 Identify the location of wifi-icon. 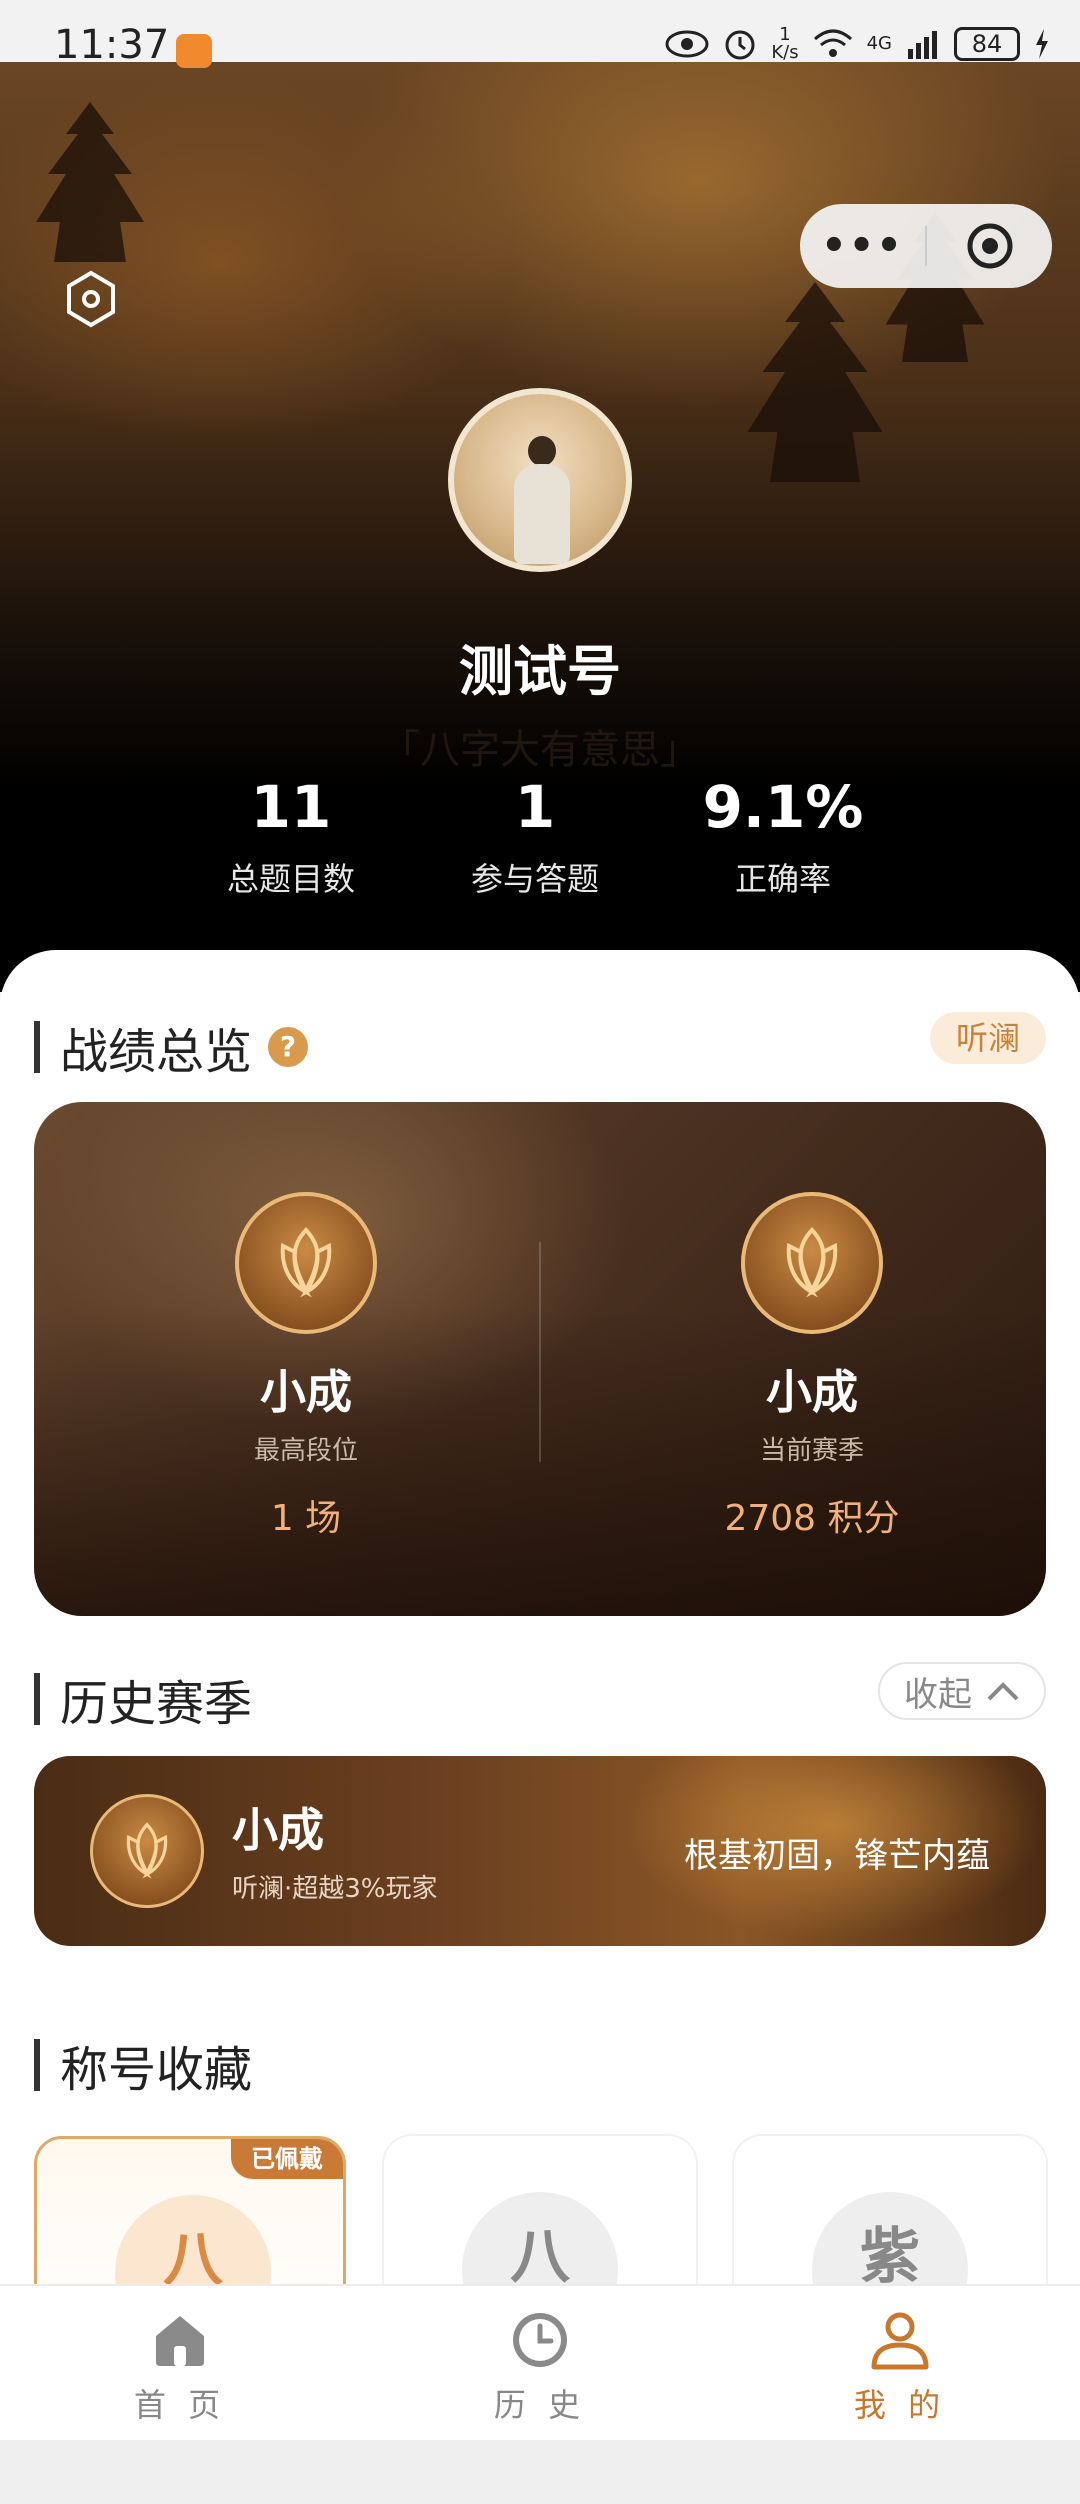
(832, 43).